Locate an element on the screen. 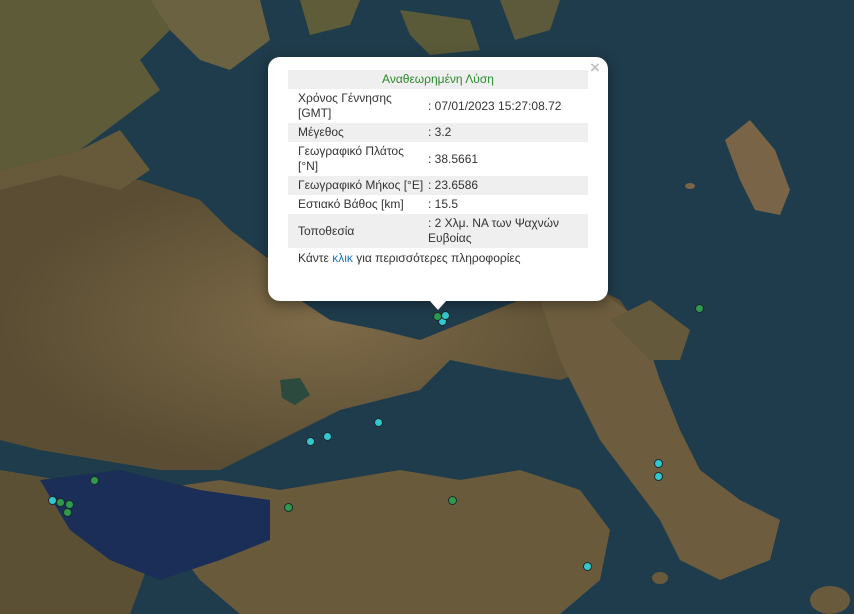 The image size is (854, 614). more-info-link: κλικ is located at coordinates (342, 258).